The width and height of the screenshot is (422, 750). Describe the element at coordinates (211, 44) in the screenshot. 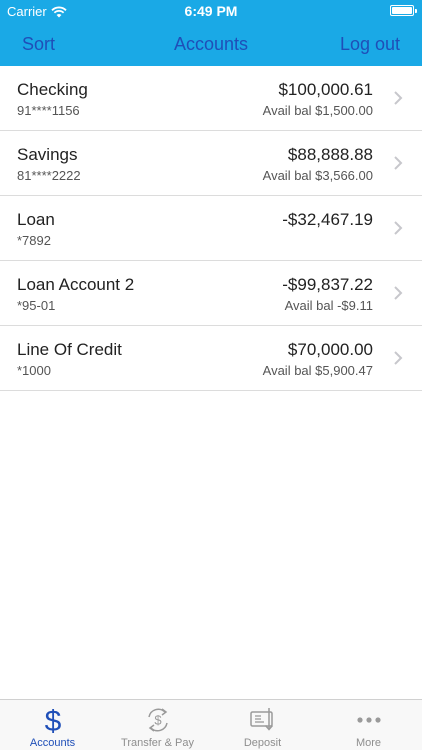

I see `navigation-bar: Sort Accounts Log out` at that location.